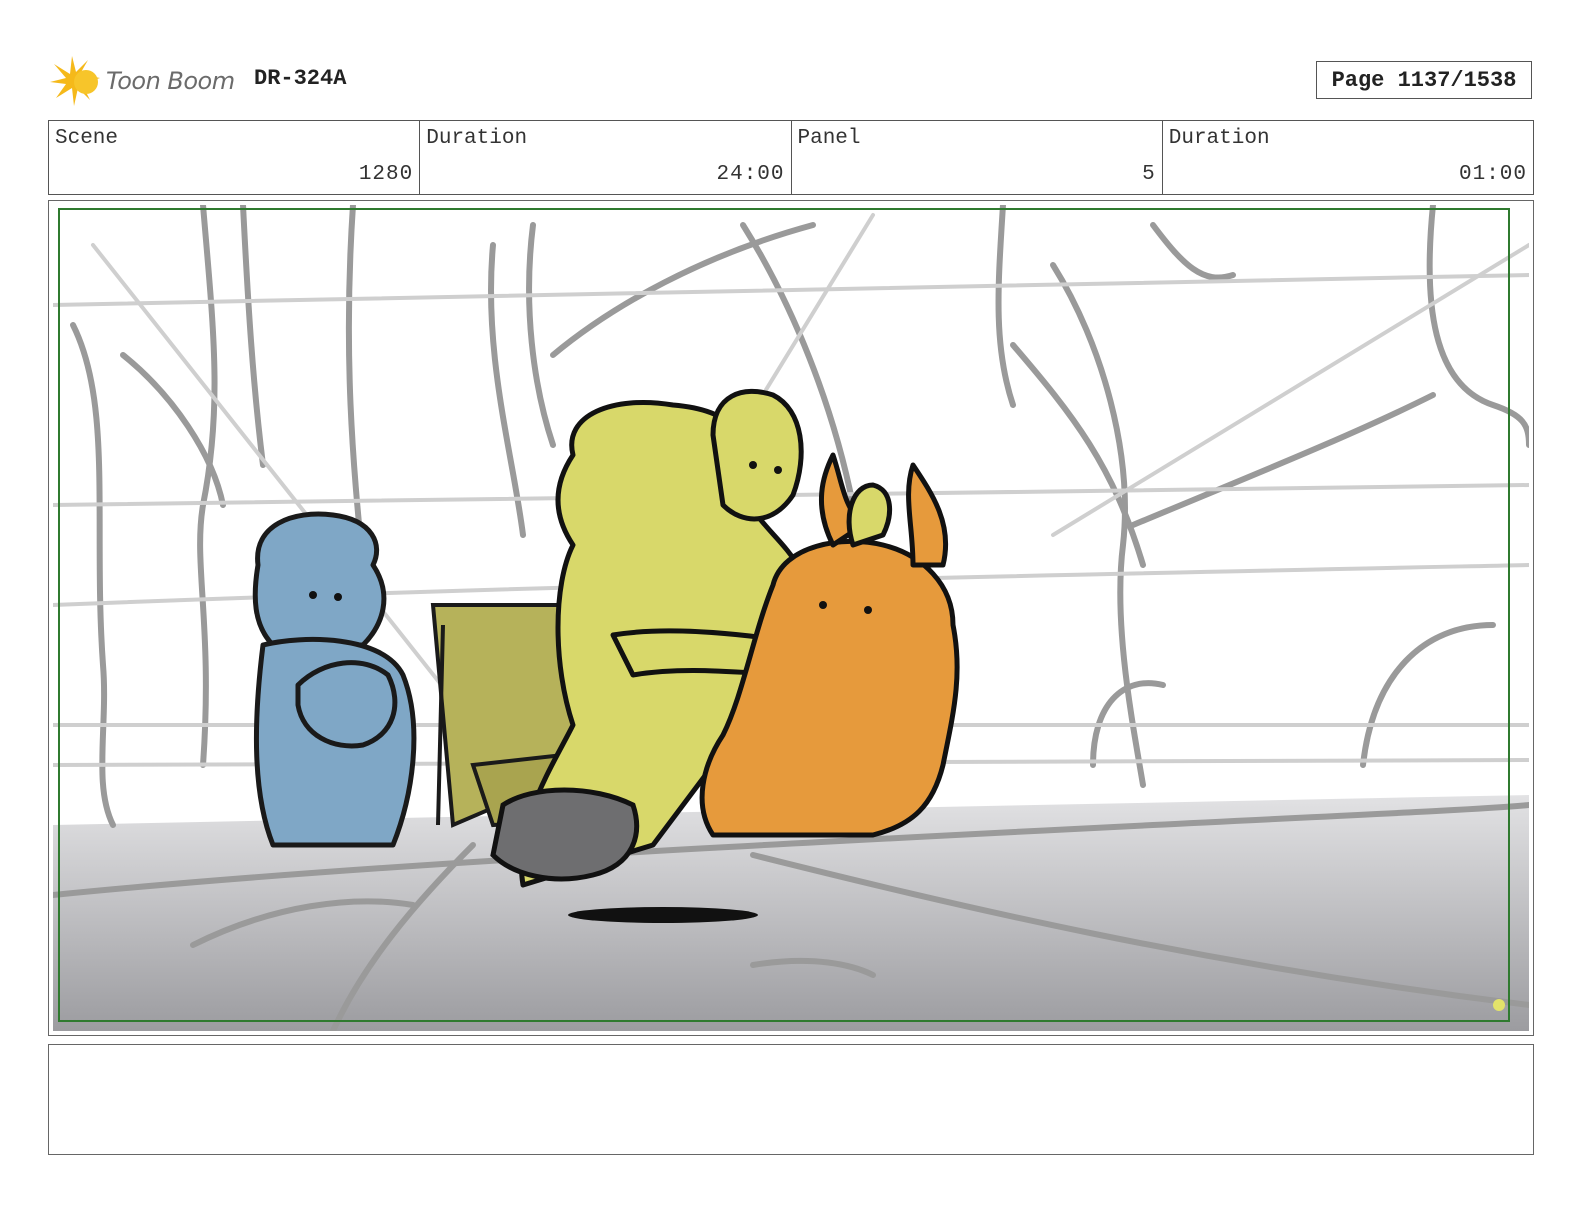  Describe the element at coordinates (565, 834) in the screenshot. I see `dark-bag` at that location.